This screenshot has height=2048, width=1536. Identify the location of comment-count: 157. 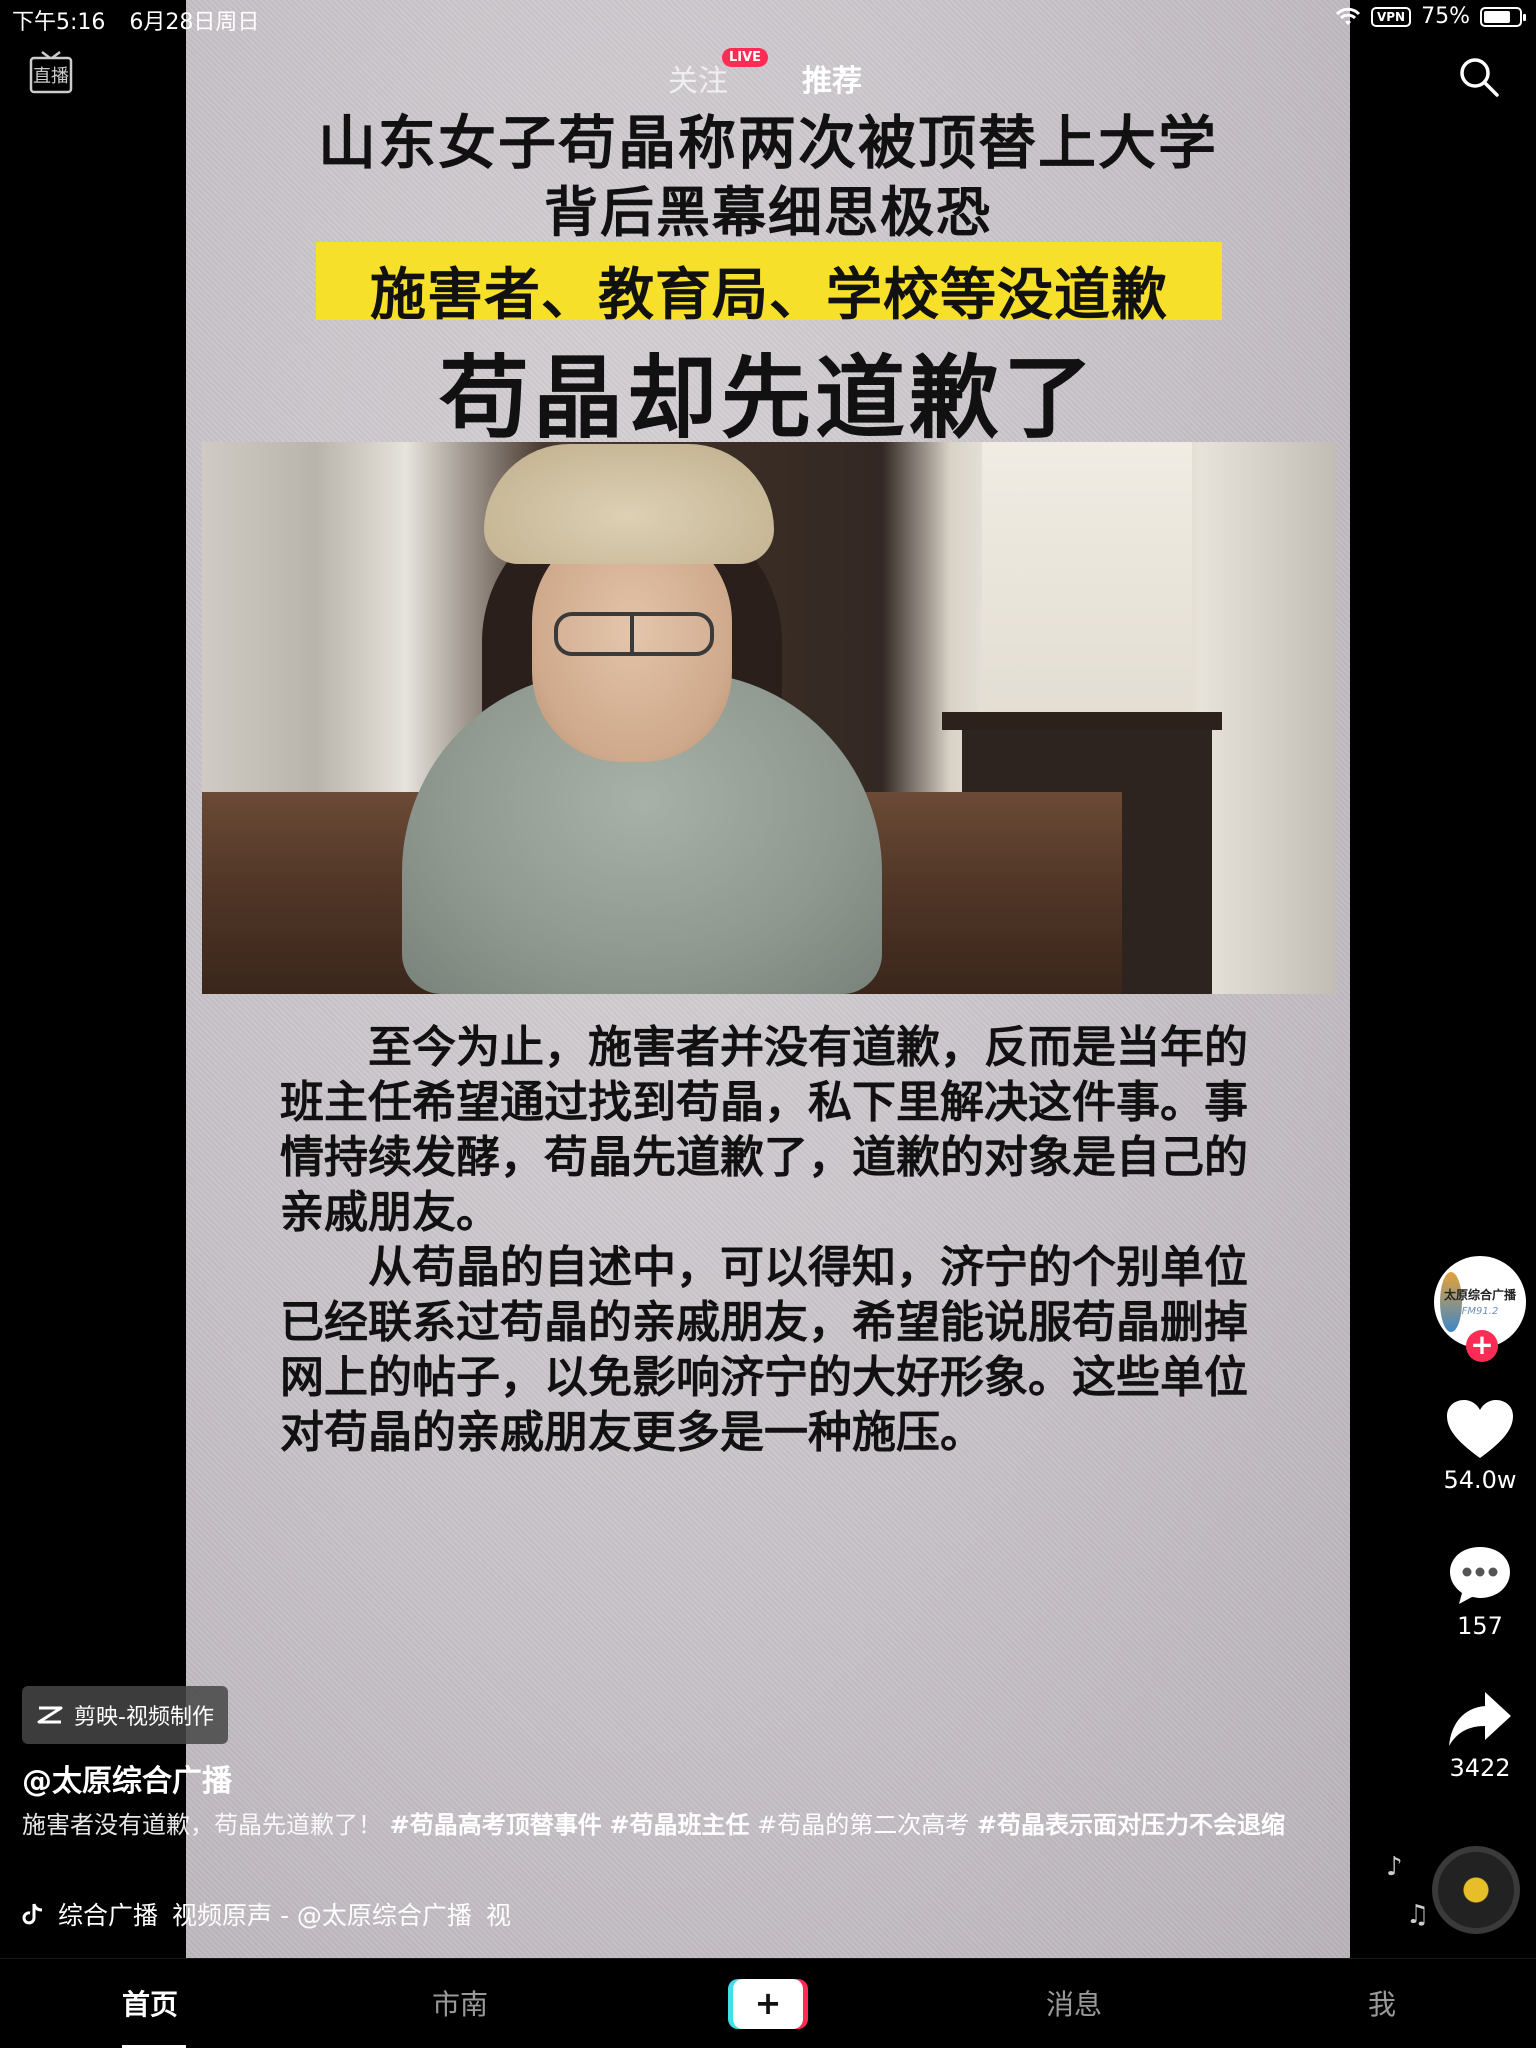
(1480, 1626).